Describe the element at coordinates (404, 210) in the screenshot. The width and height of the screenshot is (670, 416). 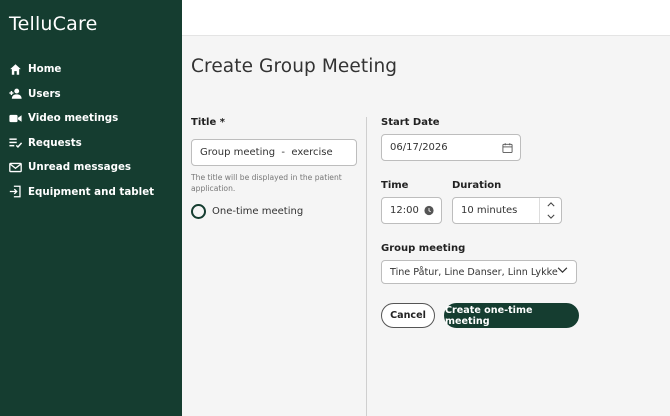
I see `time-value: 12:00` at that location.